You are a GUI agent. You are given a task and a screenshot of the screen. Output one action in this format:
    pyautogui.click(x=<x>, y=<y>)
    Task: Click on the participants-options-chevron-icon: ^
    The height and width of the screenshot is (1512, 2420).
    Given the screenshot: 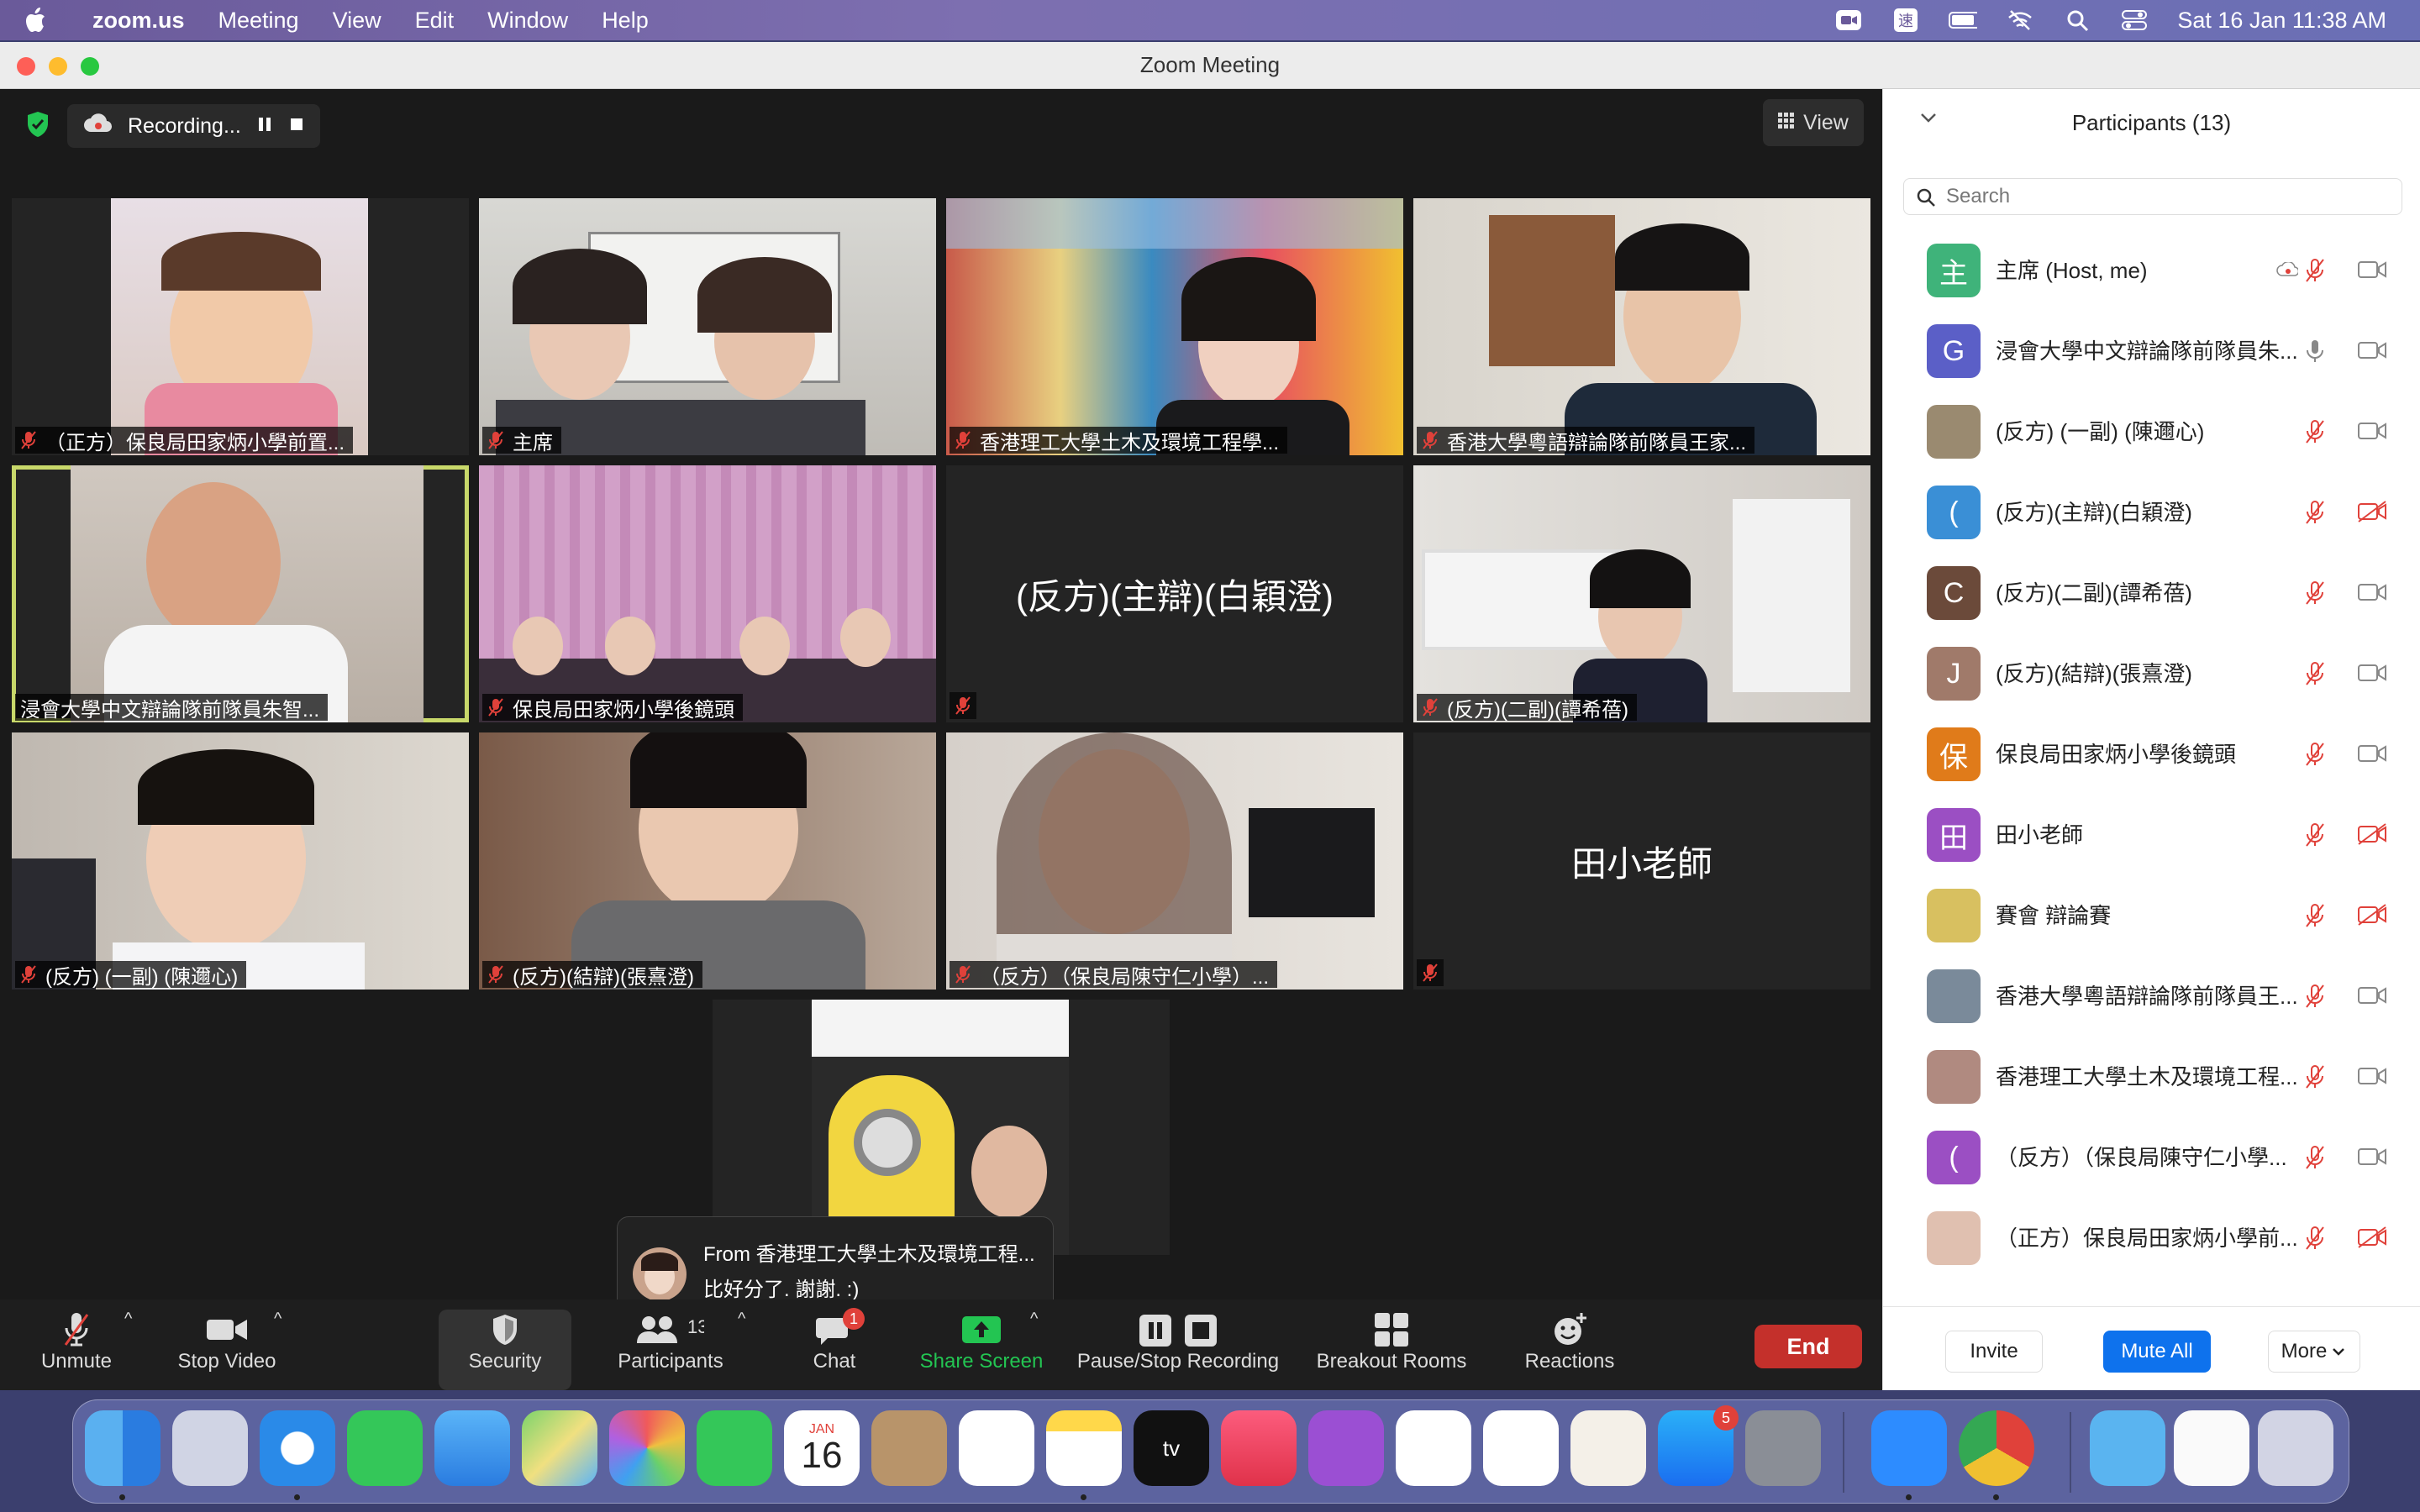 What is the action you would take?
    pyautogui.click(x=741, y=1319)
    